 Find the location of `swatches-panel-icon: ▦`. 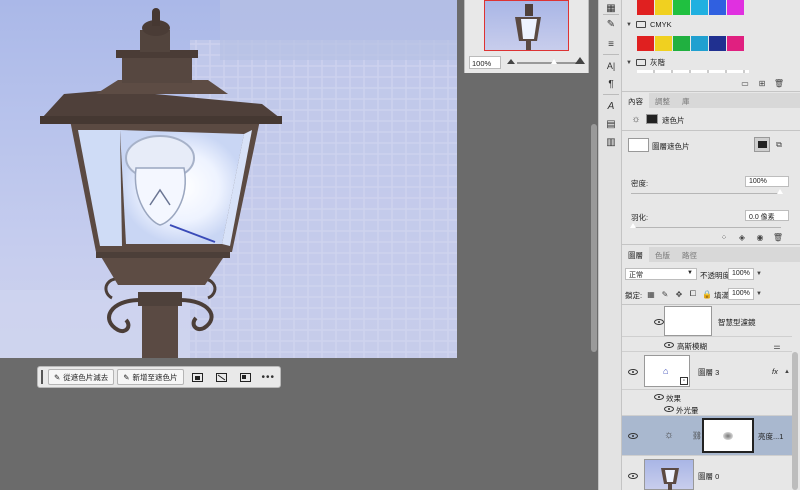

swatches-panel-icon: ▦ is located at coordinates (611, 8).